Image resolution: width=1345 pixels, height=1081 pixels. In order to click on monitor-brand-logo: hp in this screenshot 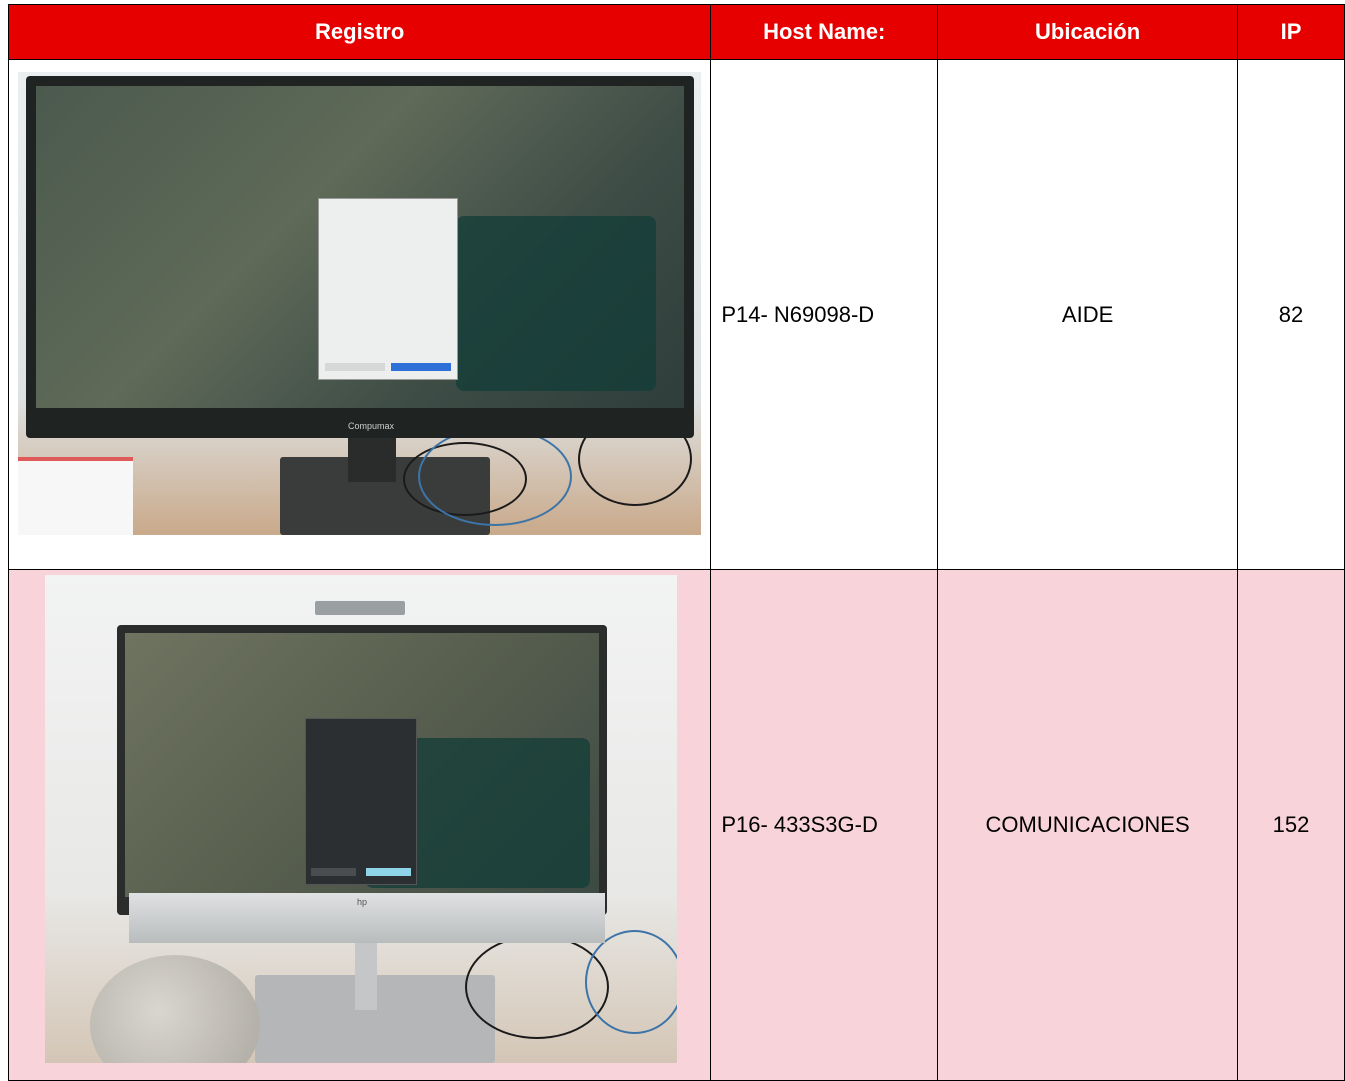, I will do `click(362, 902)`.